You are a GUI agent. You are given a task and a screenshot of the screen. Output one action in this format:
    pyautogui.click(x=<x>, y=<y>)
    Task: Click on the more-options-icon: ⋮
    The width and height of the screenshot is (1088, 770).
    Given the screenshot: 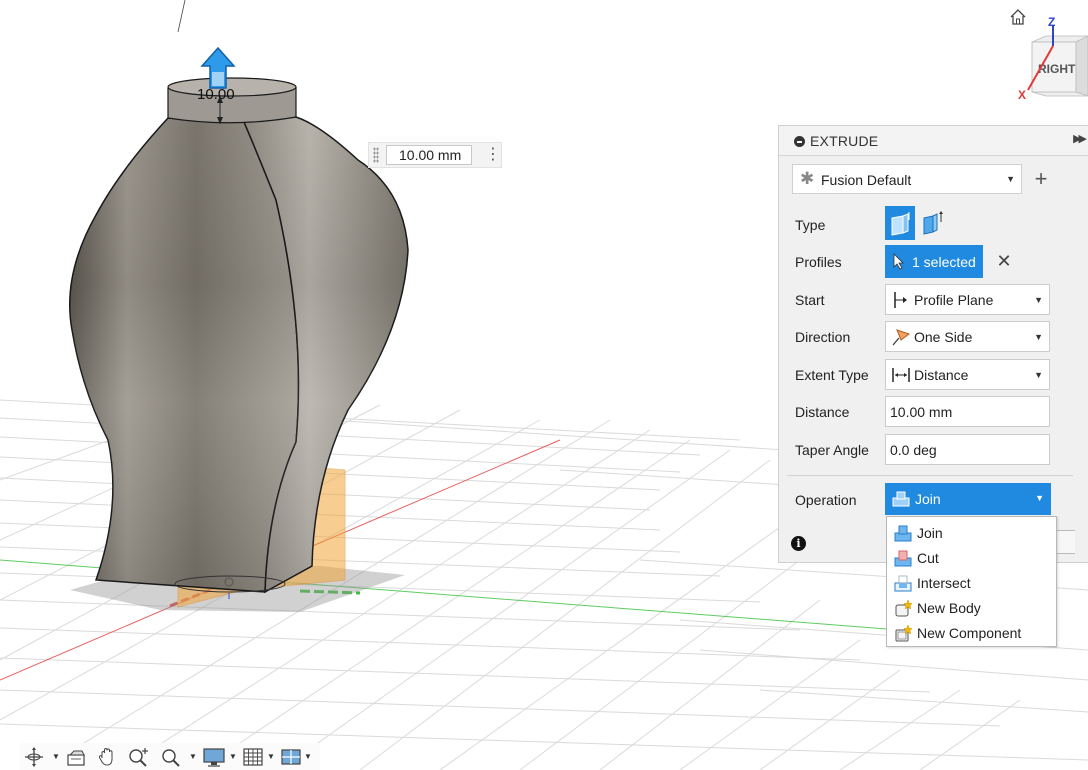 What is the action you would take?
    pyautogui.click(x=493, y=155)
    